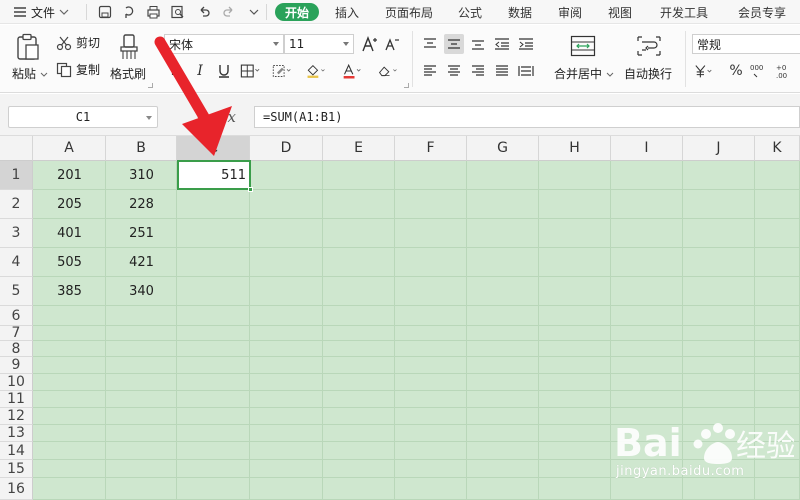 The image size is (800, 500). I want to click on currency-icon, so click(704, 71).